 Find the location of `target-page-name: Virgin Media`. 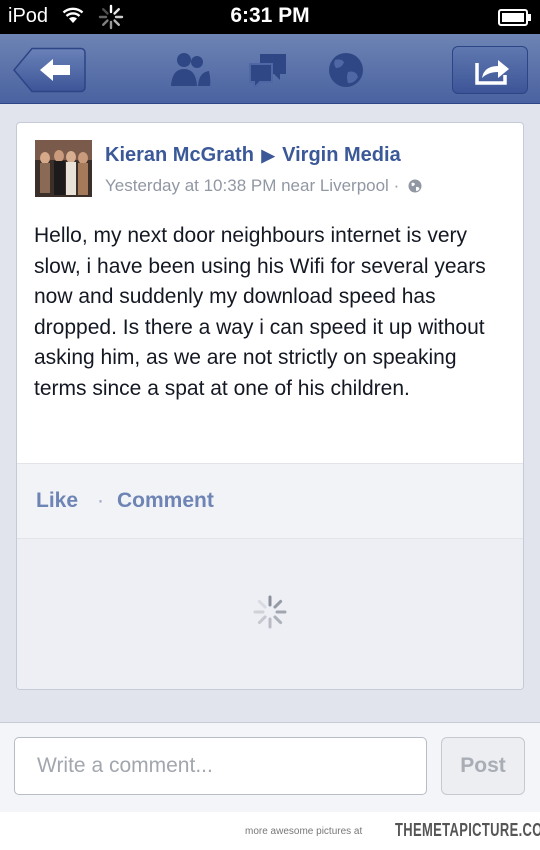

target-page-name: Virgin Media is located at coordinates (341, 155).